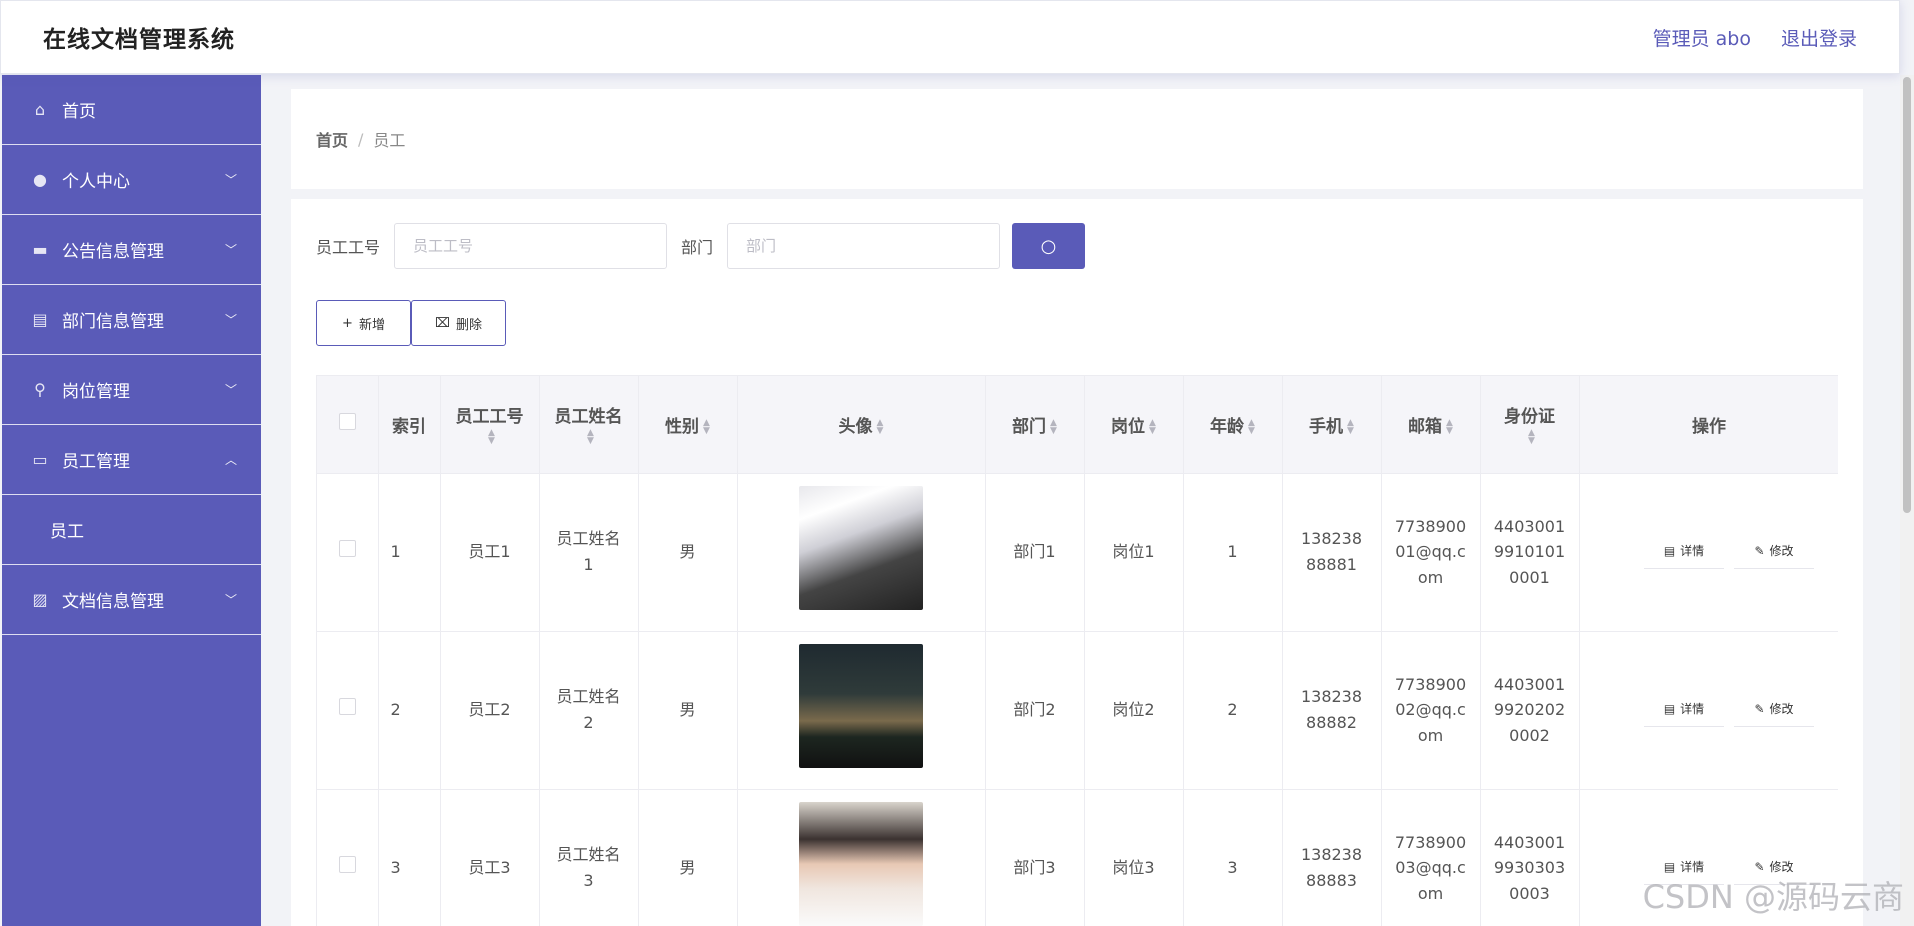  I want to click on sidebar-item-notice: ▬ 公告信息管理 ﹀, so click(131, 250).